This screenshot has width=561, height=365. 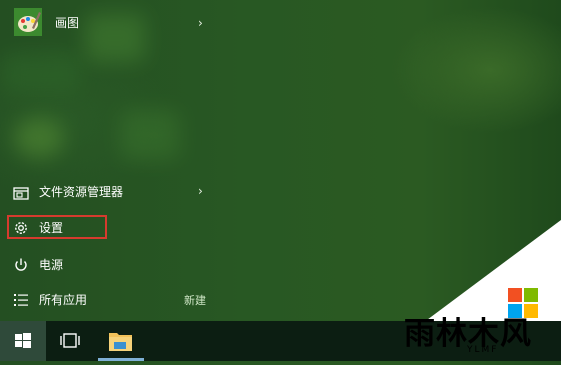 What do you see at coordinates (523, 303) in the screenshot?
I see `watermark-logo` at bounding box center [523, 303].